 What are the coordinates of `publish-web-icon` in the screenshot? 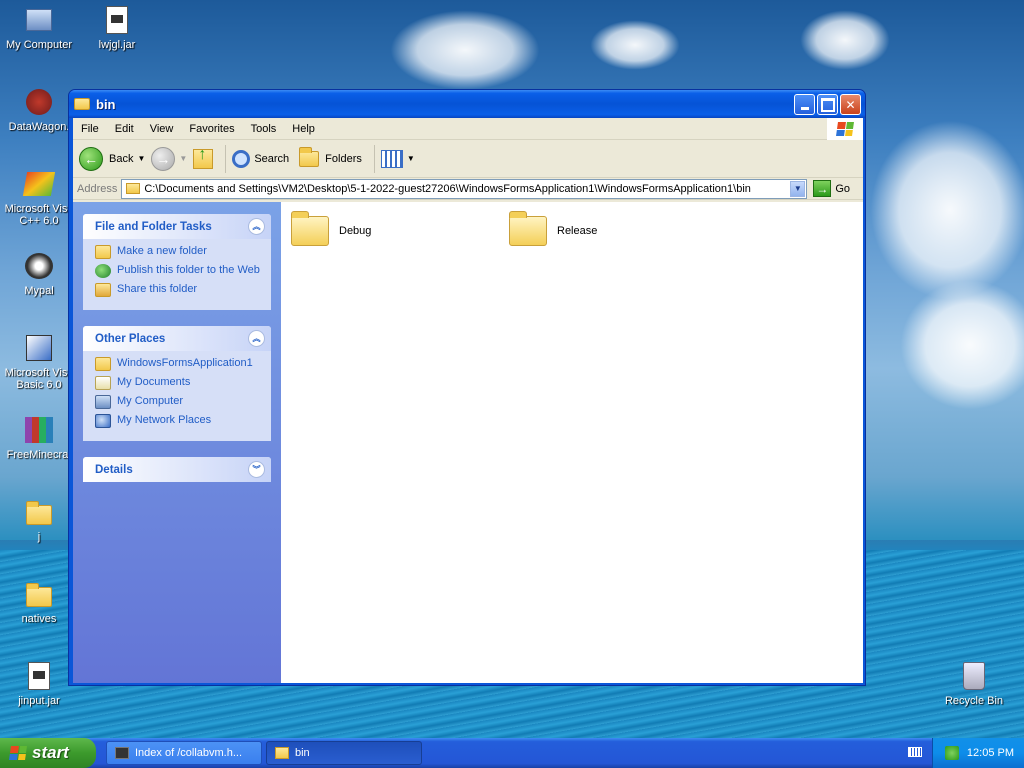 It's located at (103, 271).